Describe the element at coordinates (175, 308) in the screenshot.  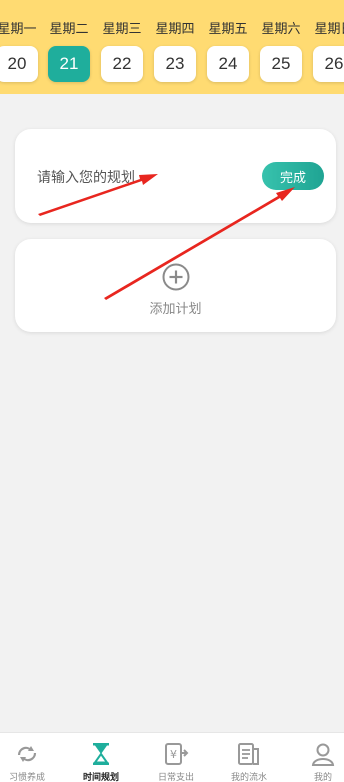
I see `add-plan-label: 添加计划` at that location.